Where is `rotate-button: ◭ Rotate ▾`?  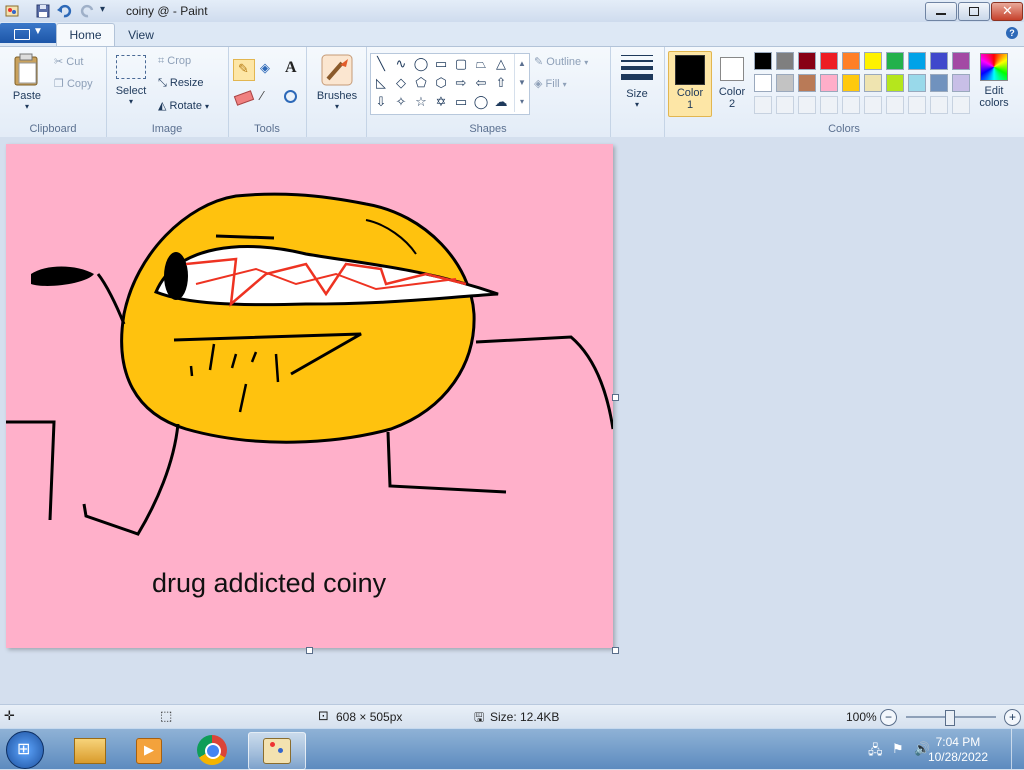
rotate-button: ◭ Rotate ▾ is located at coordinates (183, 105).